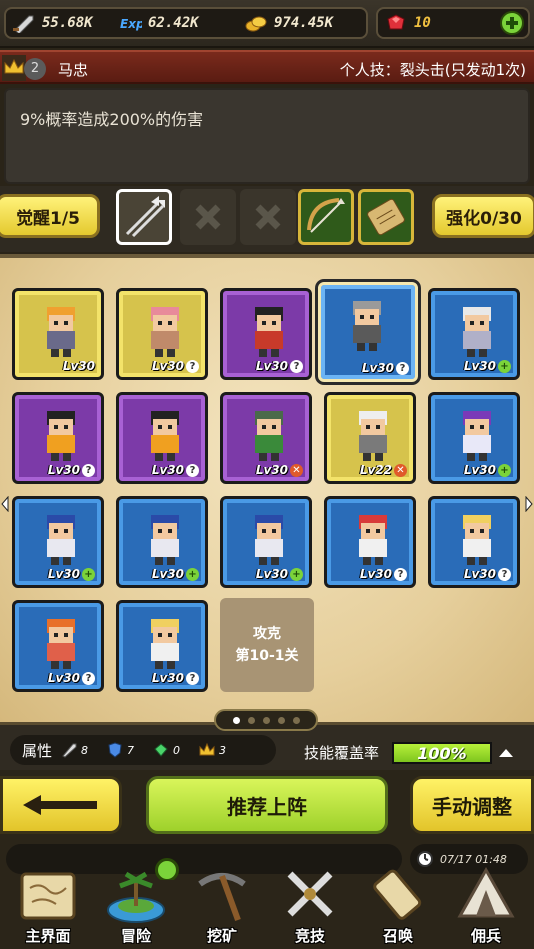 The width and height of the screenshot is (534, 949). I want to click on crossbow-icon, so click(326, 215).